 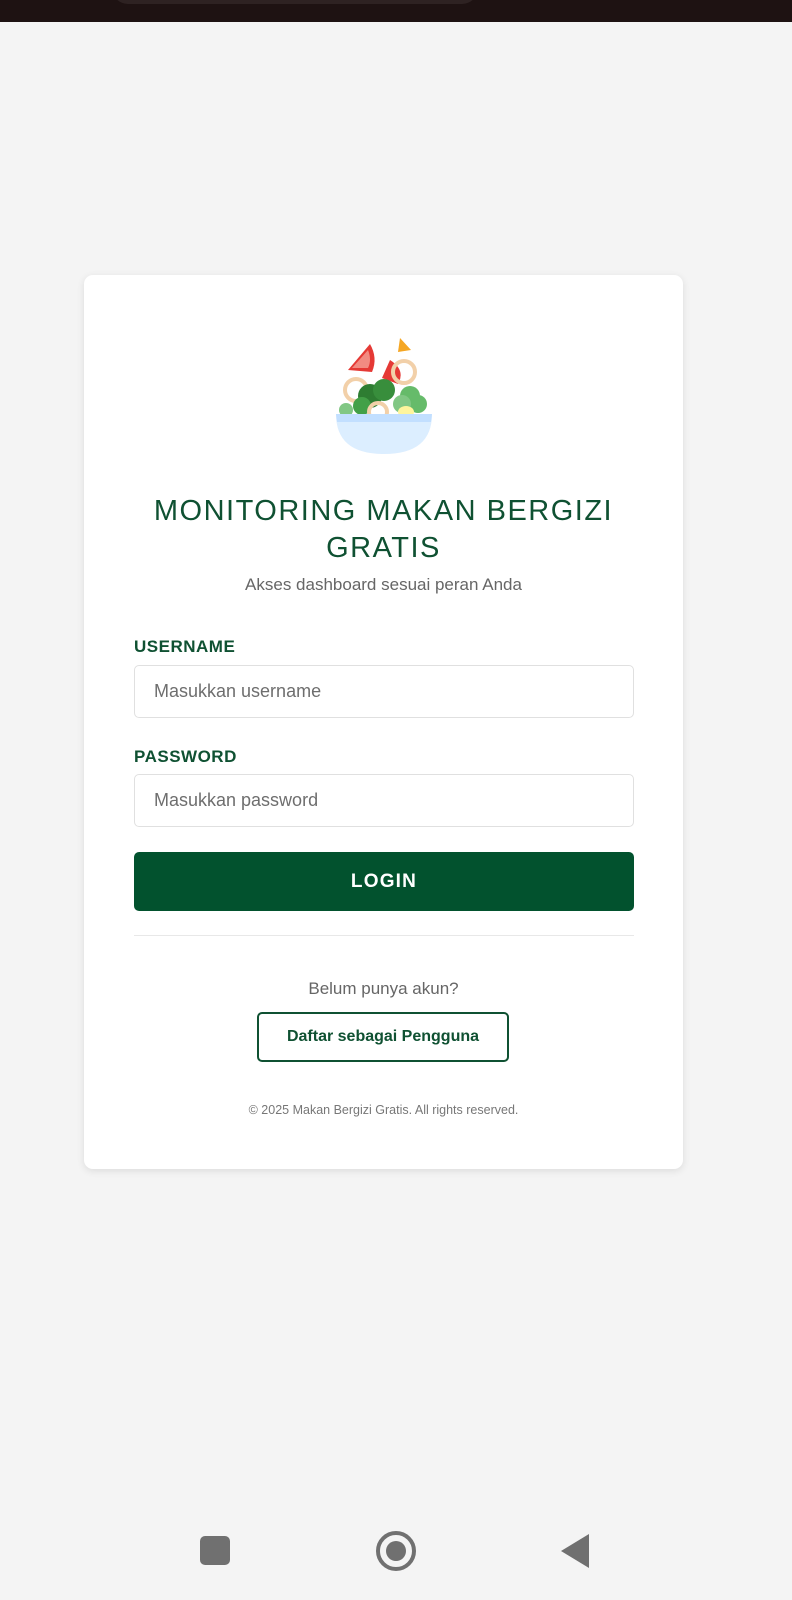 What do you see at coordinates (384, 691) in the screenshot?
I see `username-input` at bounding box center [384, 691].